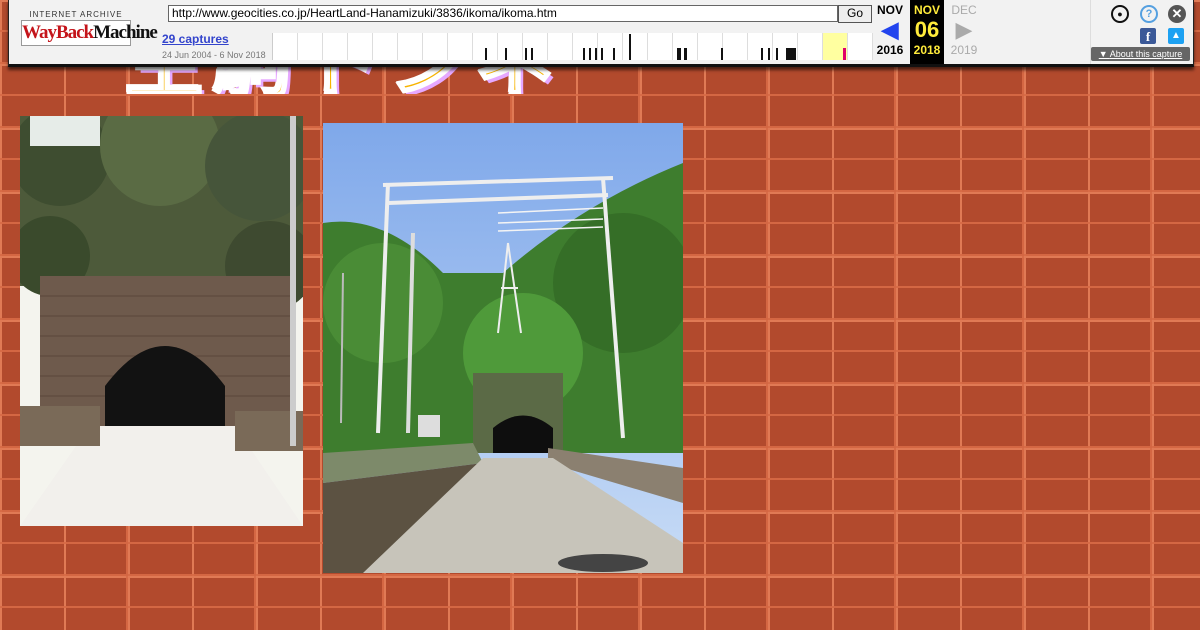  I want to click on twitter-icon: ▲, so click(1176, 36).